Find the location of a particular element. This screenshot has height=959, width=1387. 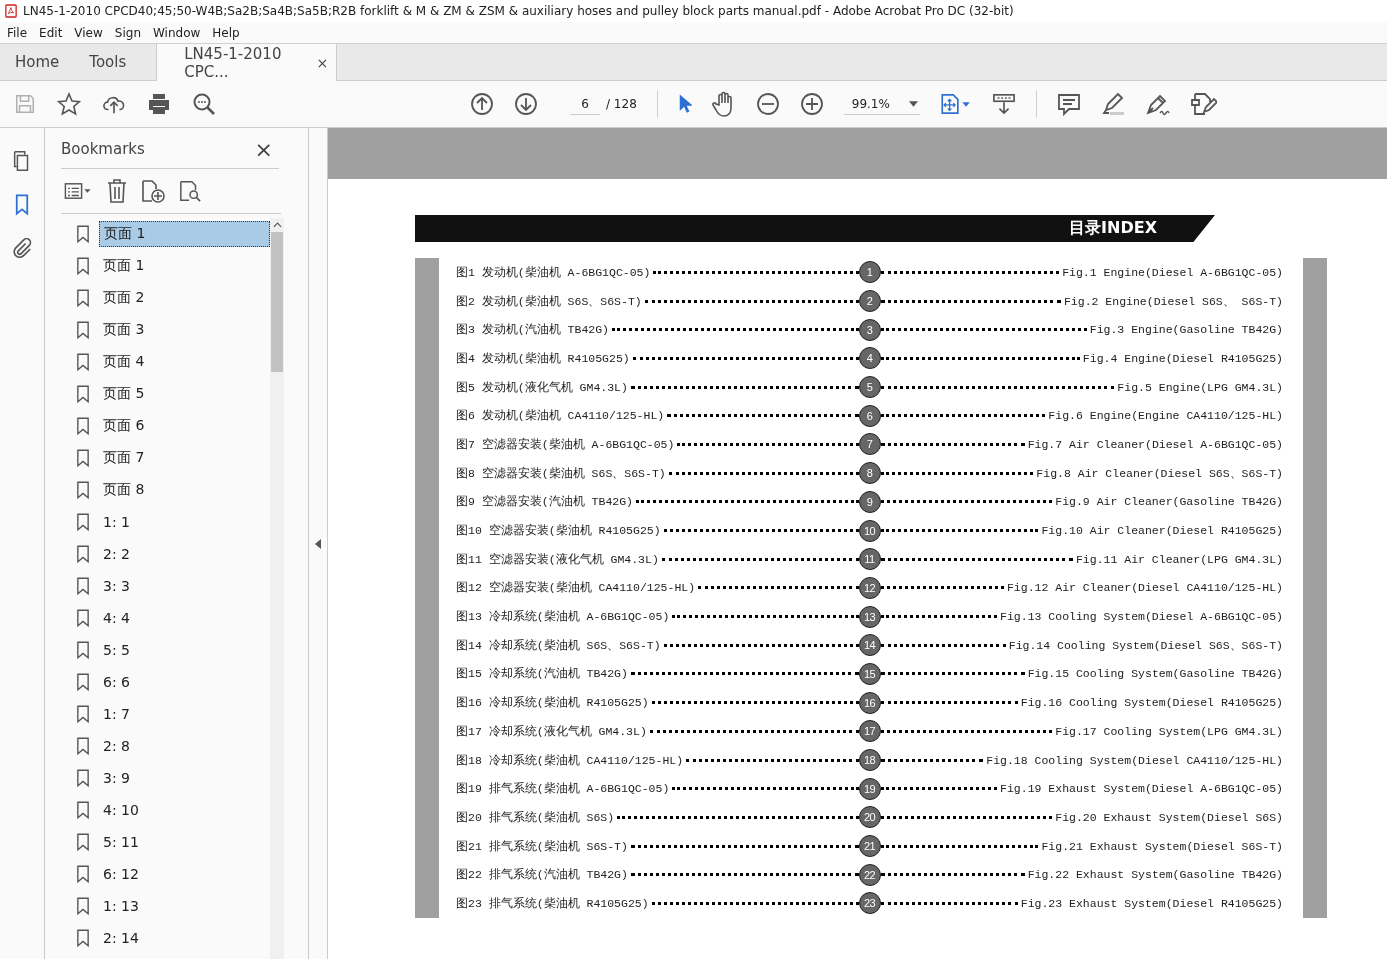

bookmark-item: 6 is located at coordinates (184, 682).